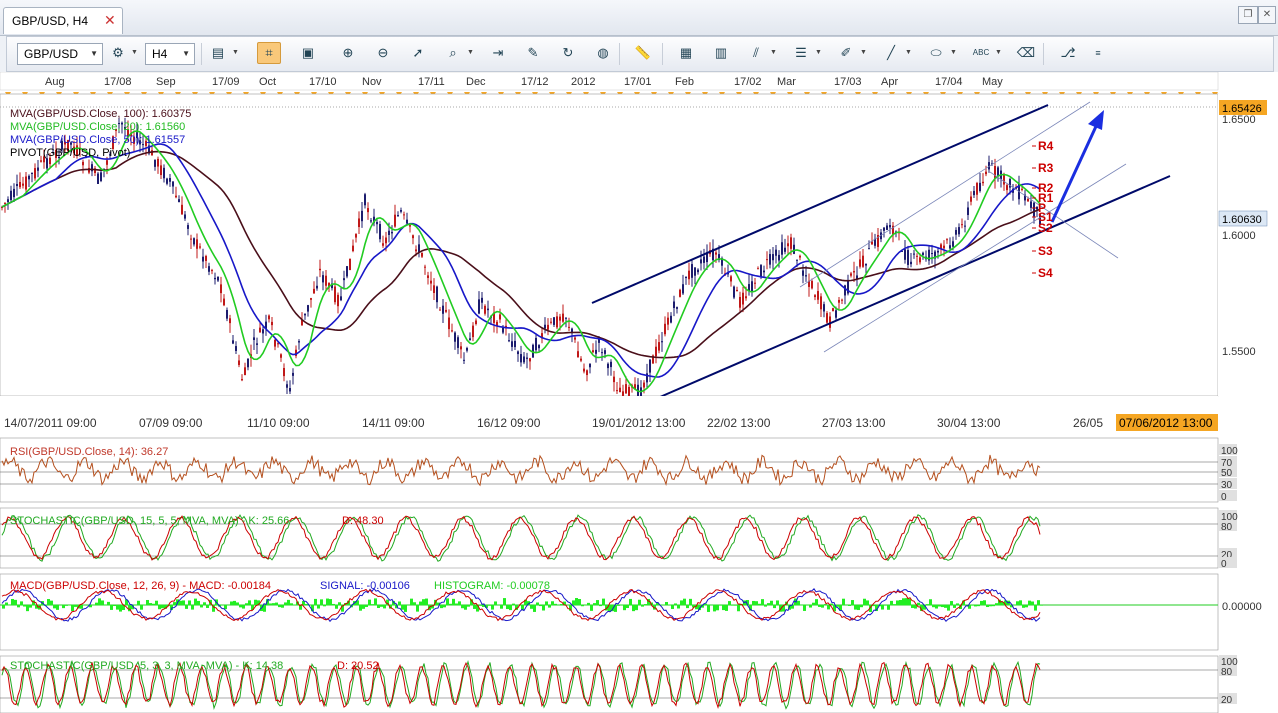  I want to click on pointer-icon: ➚, so click(418, 53).